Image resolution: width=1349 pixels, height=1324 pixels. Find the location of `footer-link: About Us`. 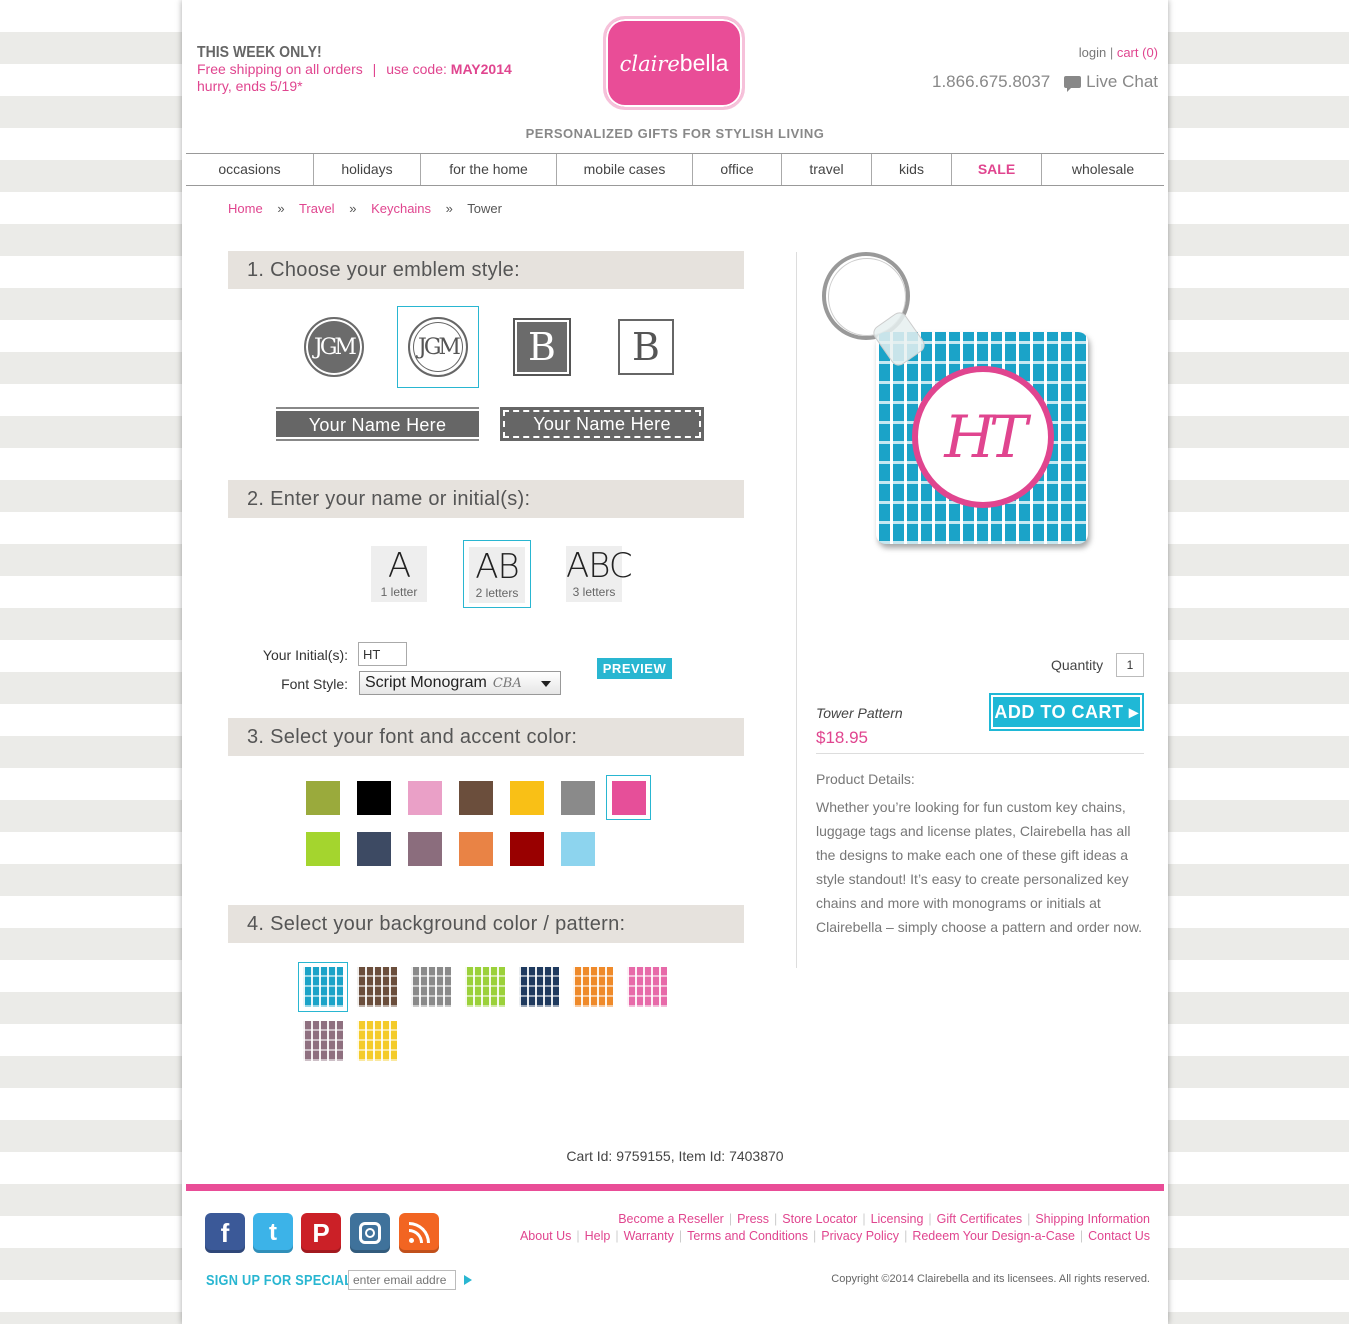

footer-link: About Us is located at coordinates (545, 1236).